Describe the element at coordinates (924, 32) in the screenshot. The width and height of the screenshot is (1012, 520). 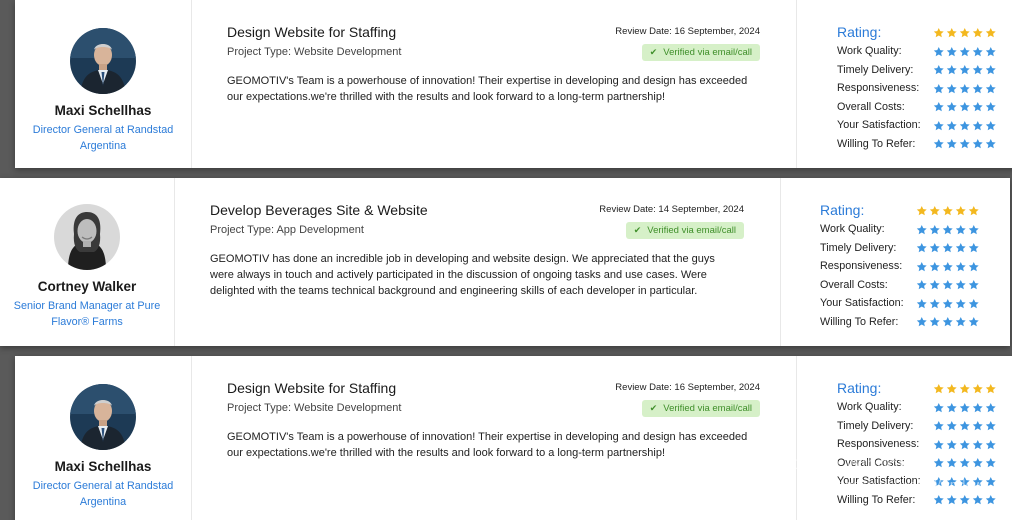
I see `rating-header: Rating:` at that location.